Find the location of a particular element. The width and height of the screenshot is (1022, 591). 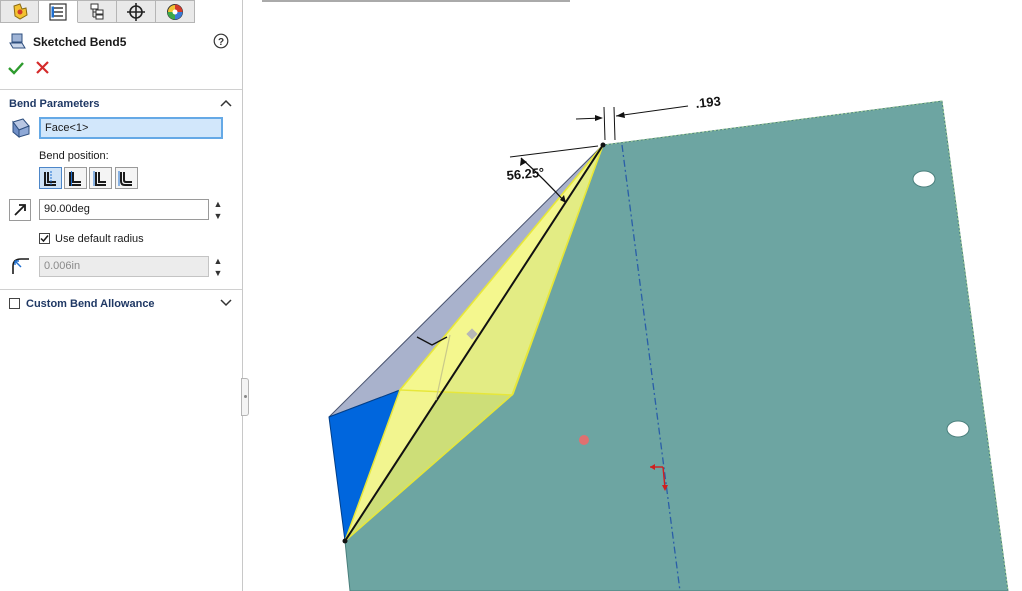

check-icon is located at coordinates (44, 239).